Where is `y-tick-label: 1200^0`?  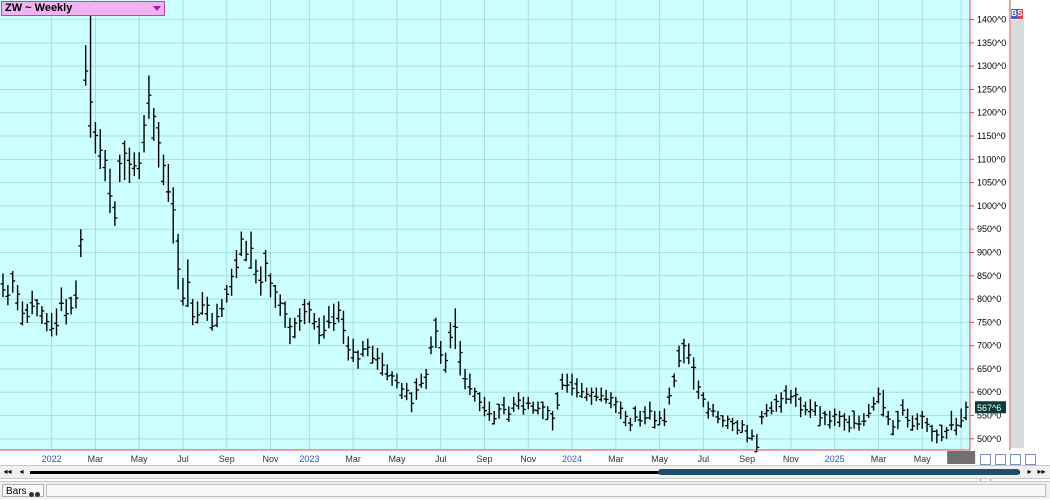 y-tick-label: 1200^0 is located at coordinates (991, 113).